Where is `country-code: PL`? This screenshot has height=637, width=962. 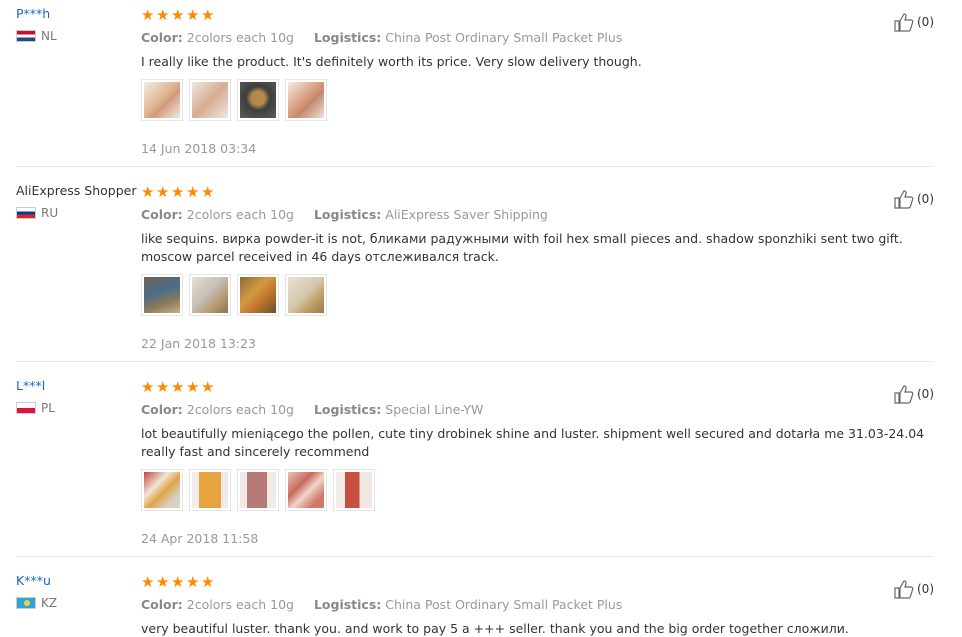
country-code: PL is located at coordinates (48, 408).